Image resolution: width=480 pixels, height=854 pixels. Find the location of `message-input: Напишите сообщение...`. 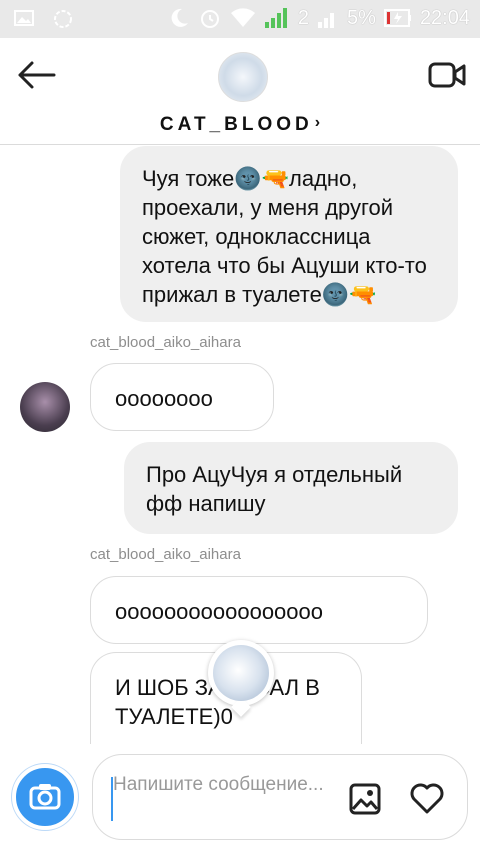

message-input: Напишите сообщение... is located at coordinates (223, 785).